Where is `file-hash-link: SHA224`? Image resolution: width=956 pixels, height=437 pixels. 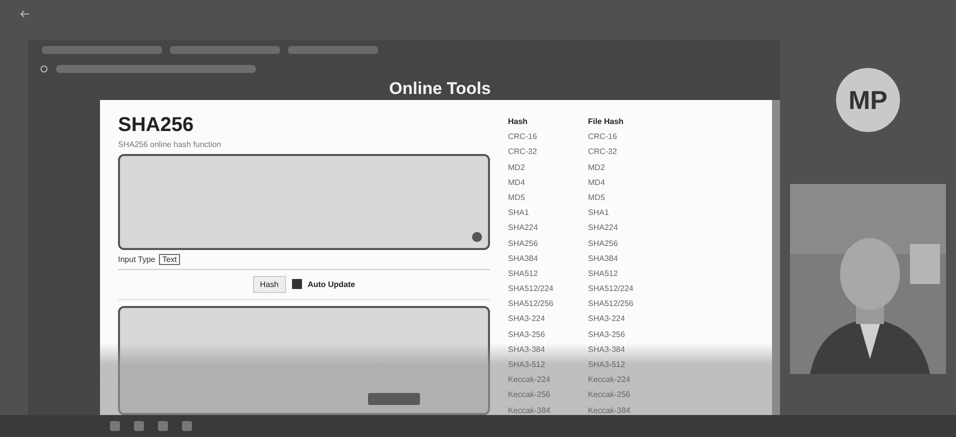
file-hash-link: SHA224 is located at coordinates (633, 228).